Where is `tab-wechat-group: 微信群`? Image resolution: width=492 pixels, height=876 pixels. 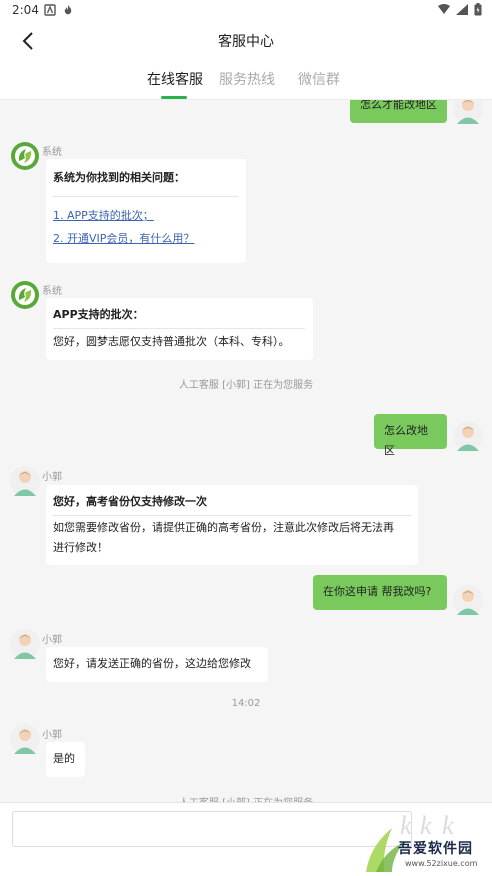
tab-wechat-group: 微信群 is located at coordinates (319, 79).